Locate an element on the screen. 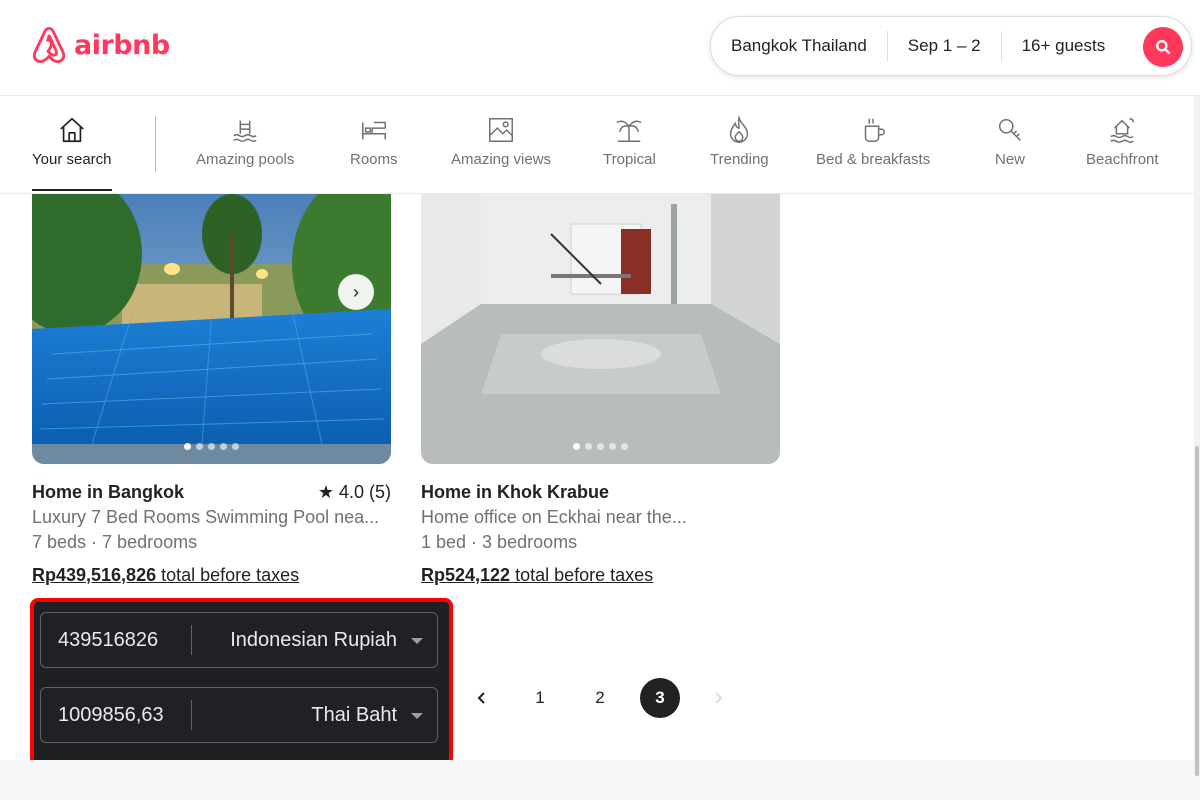 The width and height of the screenshot is (1200, 800). next-photo-button: › is located at coordinates (356, 292).